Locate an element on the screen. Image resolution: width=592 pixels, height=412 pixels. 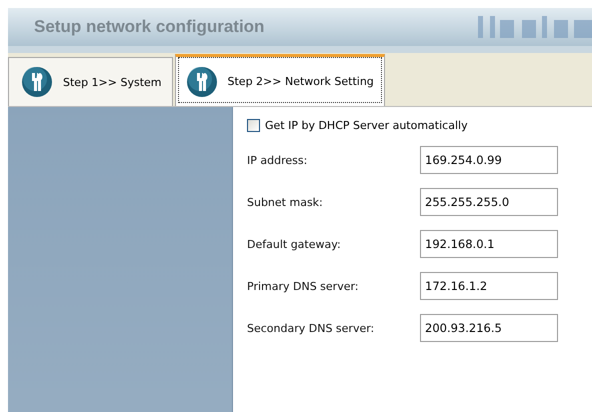
input-field: 172.16.1.2 is located at coordinates (489, 286).